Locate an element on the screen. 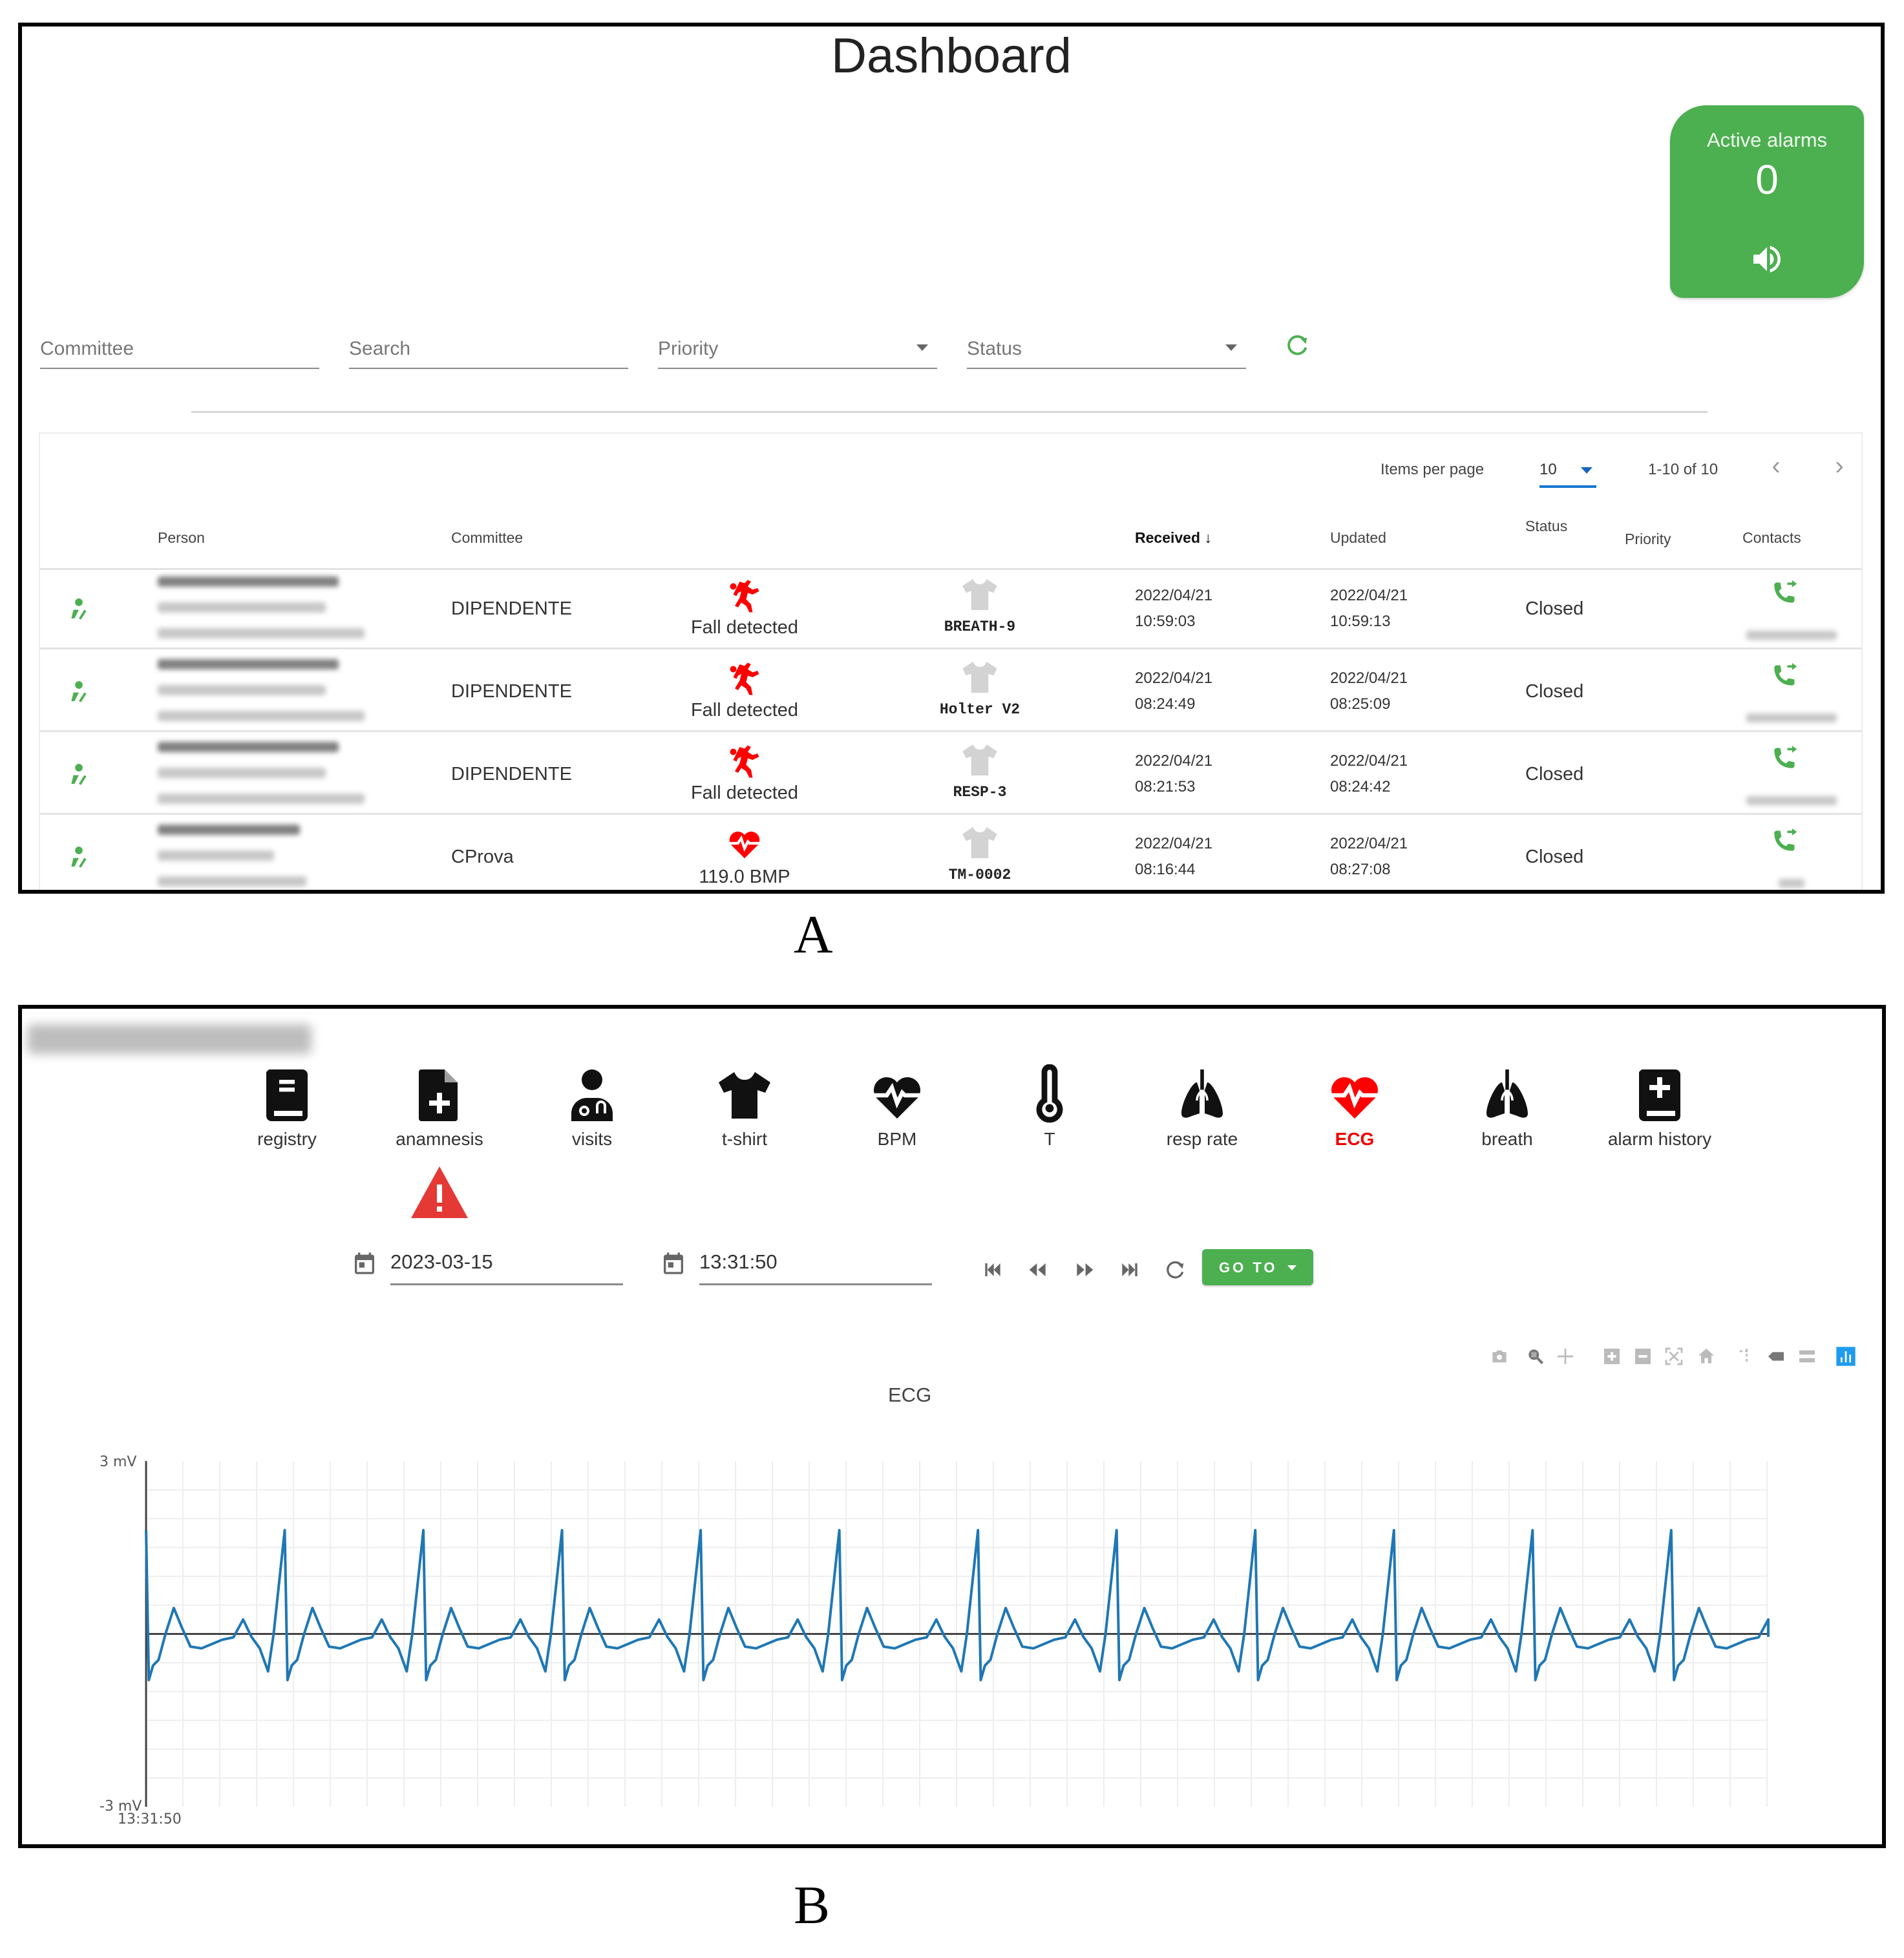 The width and height of the screenshot is (1904, 1958). refresh-icon is located at coordinates (1297, 345).